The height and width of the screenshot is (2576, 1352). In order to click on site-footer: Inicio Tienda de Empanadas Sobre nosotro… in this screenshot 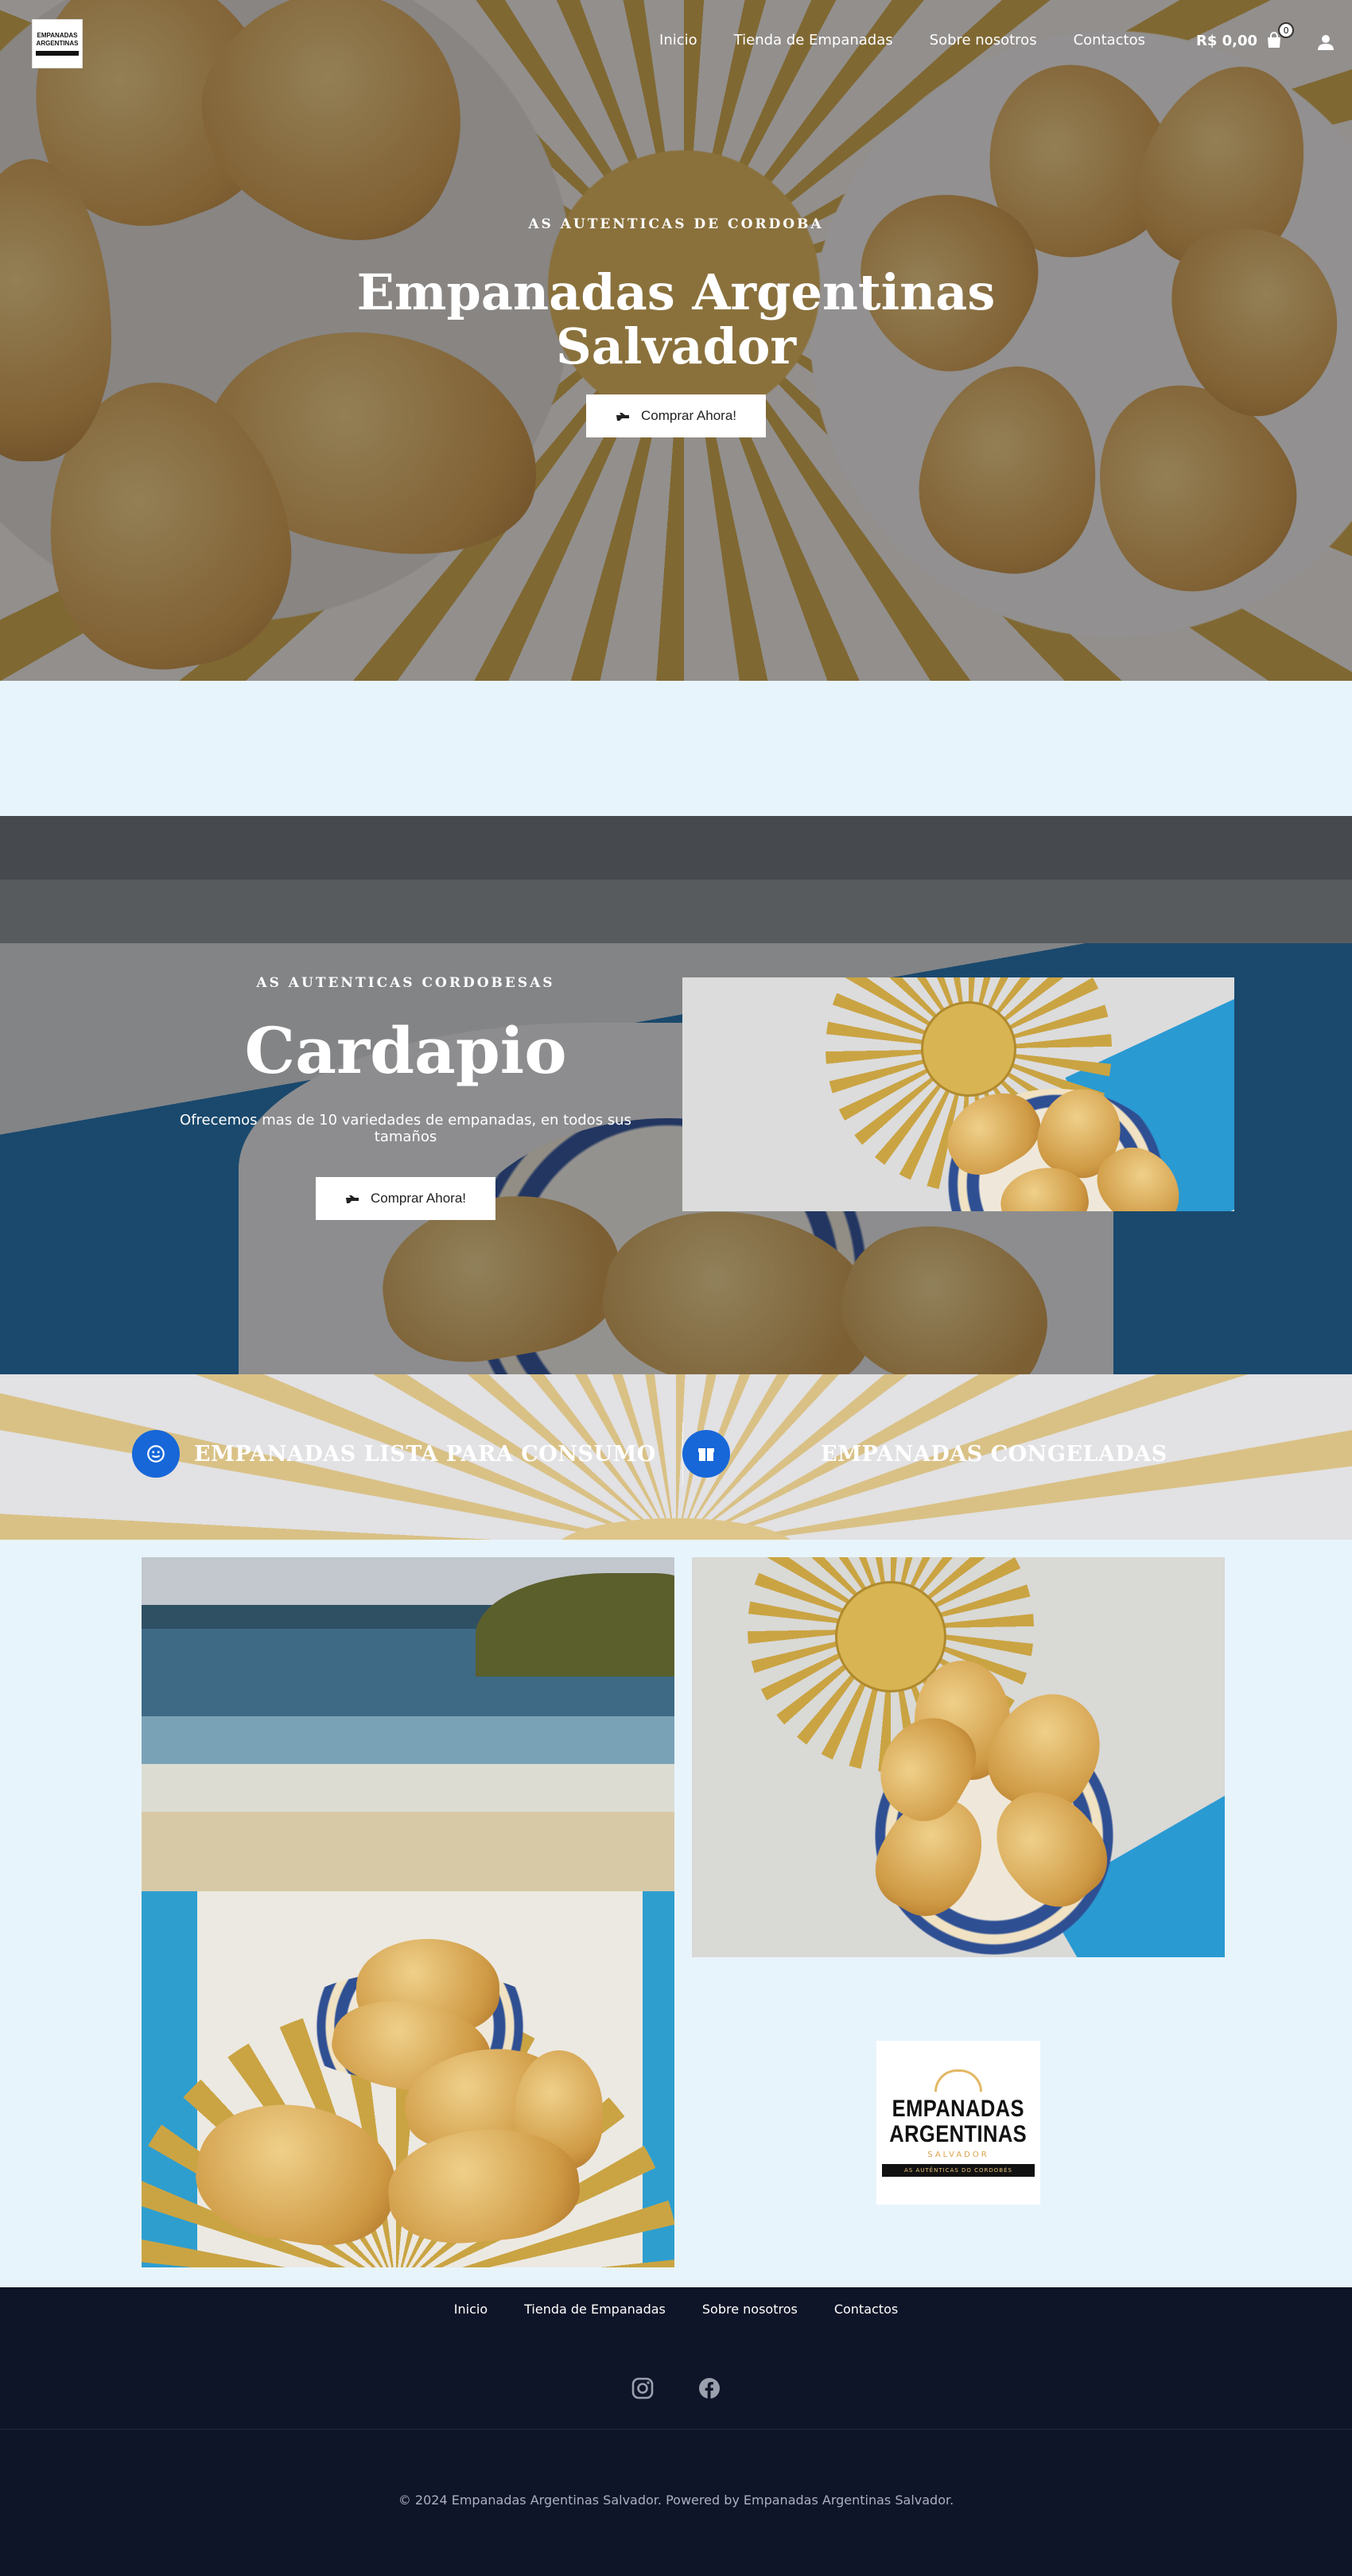, I will do `click(676, 2431)`.